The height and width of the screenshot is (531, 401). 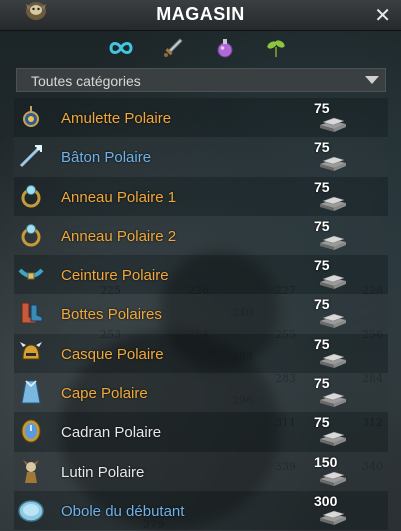 What do you see at coordinates (31, 510) in the screenshot?
I see `coin-token-icon` at bounding box center [31, 510].